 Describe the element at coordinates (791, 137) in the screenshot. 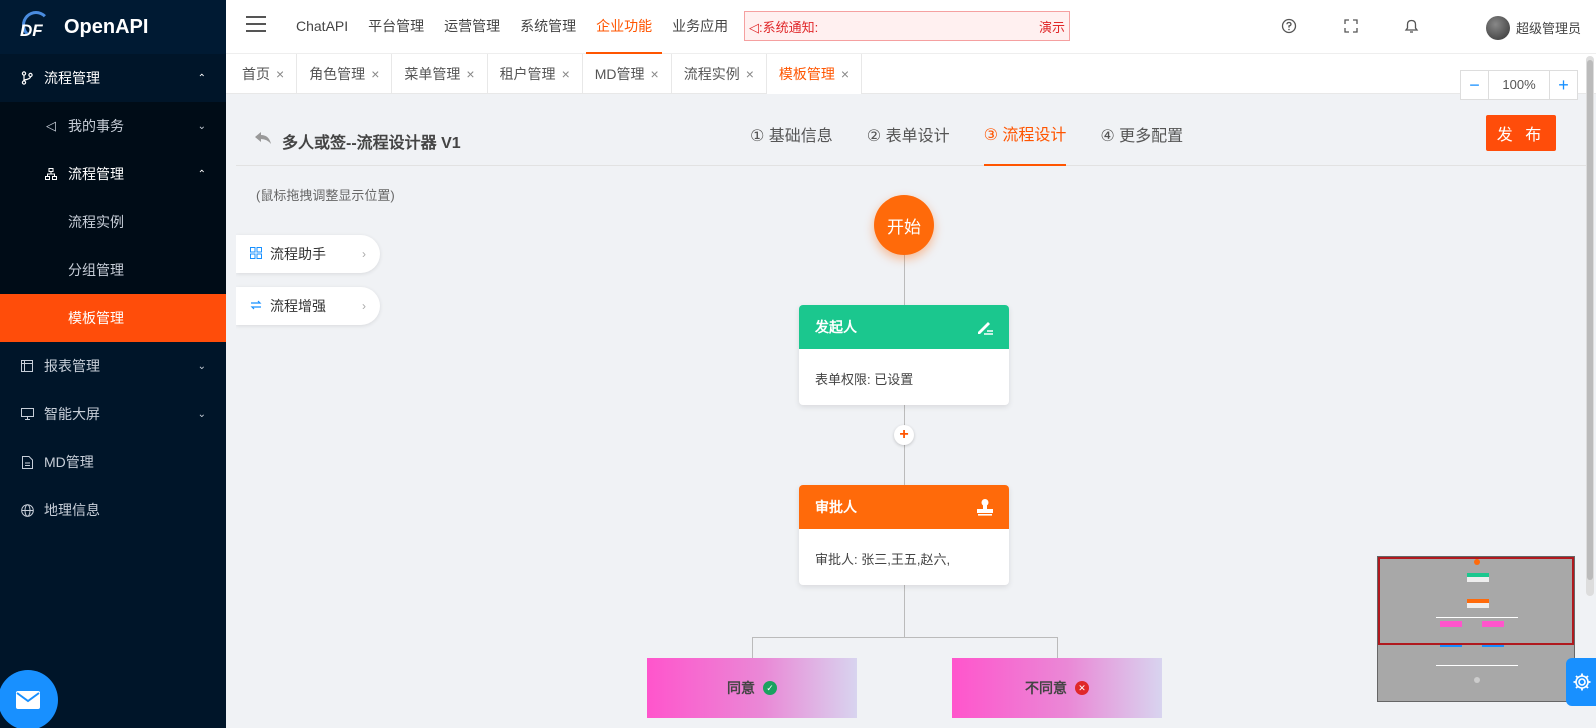

I see `step-basic-info: ① 基础信息` at that location.